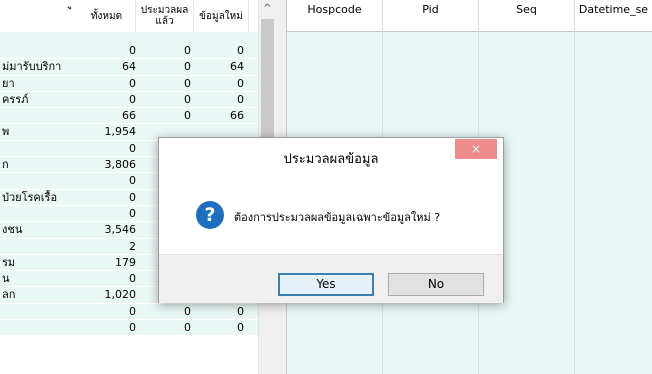 The width and height of the screenshot is (652, 374). Describe the element at coordinates (15, 99) in the screenshot. I see `row-label: ครรภ์` at that location.